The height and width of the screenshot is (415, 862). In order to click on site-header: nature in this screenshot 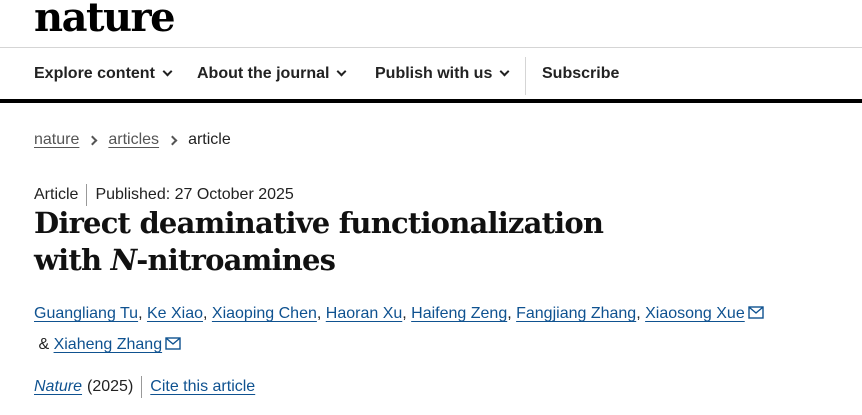, I will do `click(431, 24)`.